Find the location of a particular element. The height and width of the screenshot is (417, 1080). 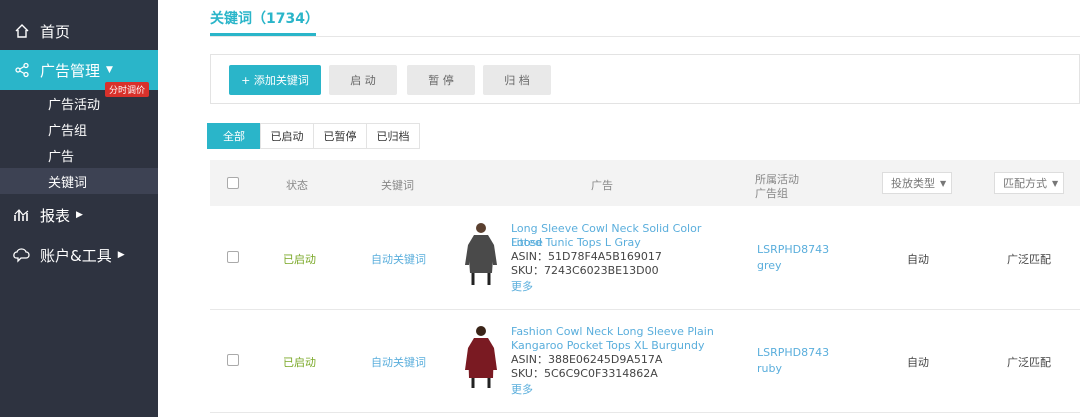

sidebar-item-adgroups: 广告组 is located at coordinates (79, 129).